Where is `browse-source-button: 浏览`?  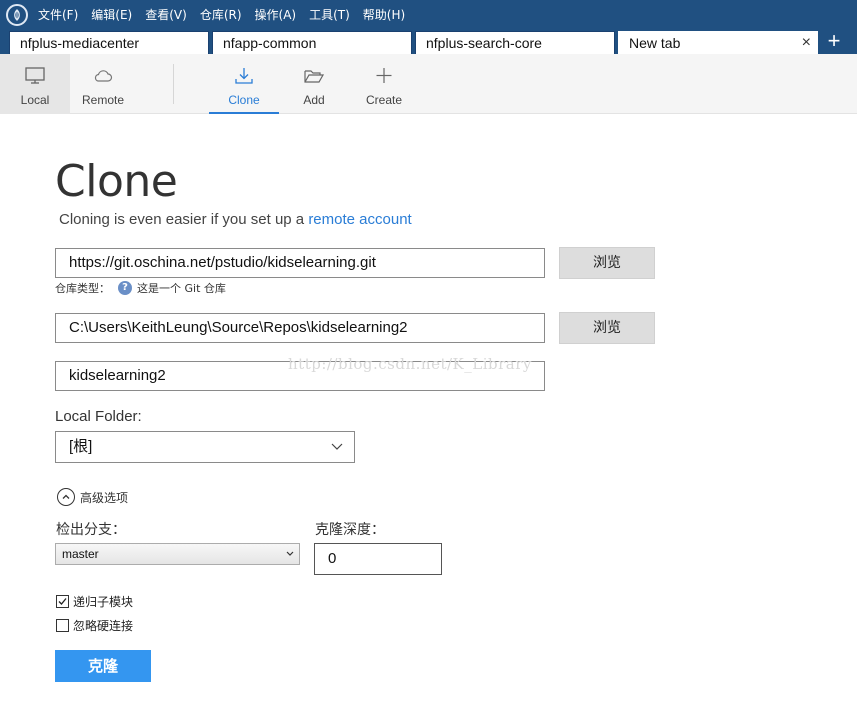 browse-source-button: 浏览 is located at coordinates (607, 263).